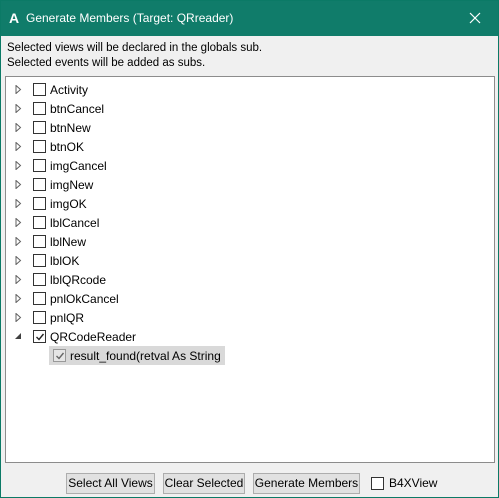  What do you see at coordinates (68, 203) in the screenshot?
I see `tree-item-label: imgOK` at bounding box center [68, 203].